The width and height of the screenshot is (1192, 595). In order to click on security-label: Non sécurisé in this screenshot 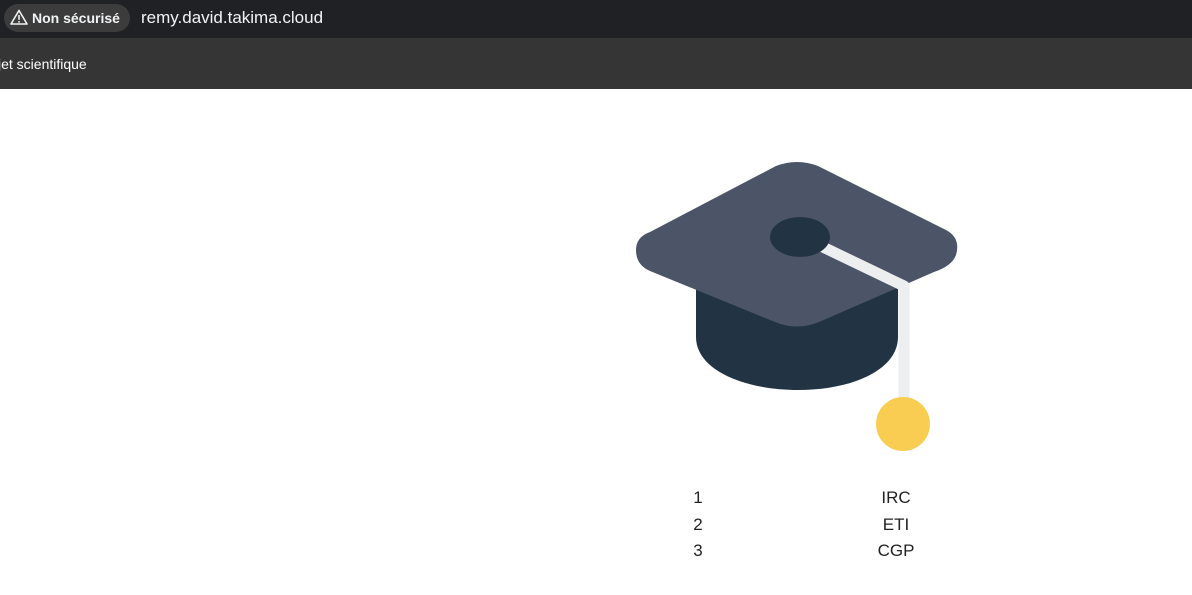, I will do `click(76, 18)`.